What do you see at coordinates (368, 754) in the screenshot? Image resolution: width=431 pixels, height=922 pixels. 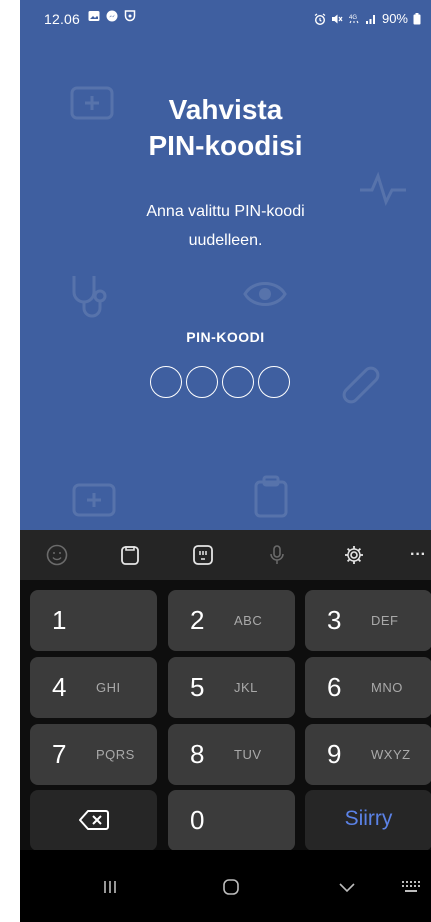 I see `key-9: 9 WXYZ` at bounding box center [368, 754].